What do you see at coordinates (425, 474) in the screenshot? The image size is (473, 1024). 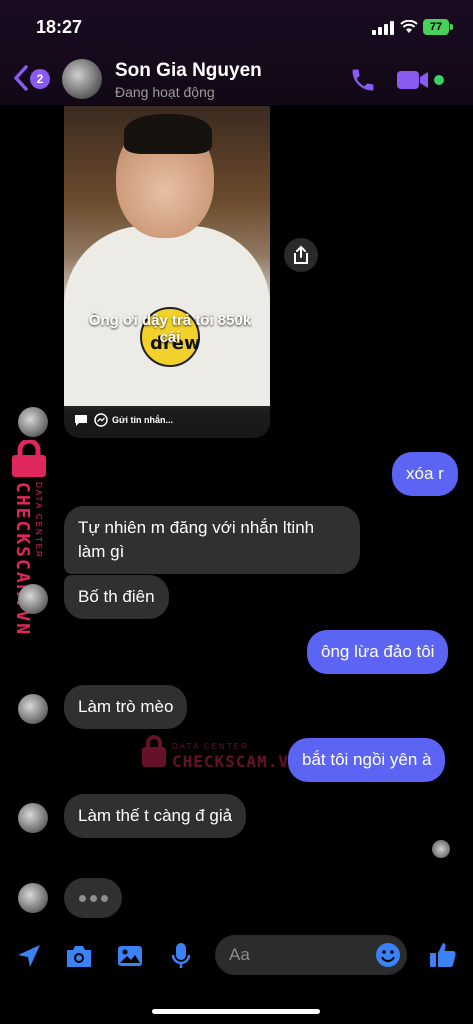 I see `message-bubble-outgoing: xóa r` at bounding box center [425, 474].